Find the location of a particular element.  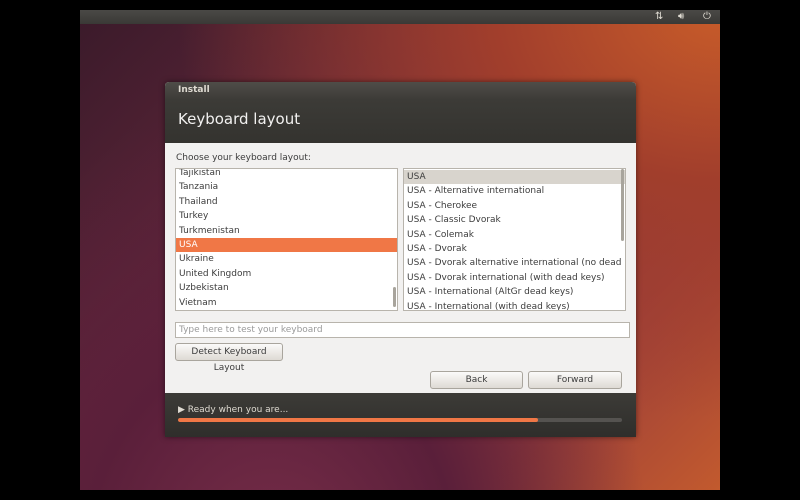

variant-list-item: USA - Dvorak is located at coordinates (514, 249).